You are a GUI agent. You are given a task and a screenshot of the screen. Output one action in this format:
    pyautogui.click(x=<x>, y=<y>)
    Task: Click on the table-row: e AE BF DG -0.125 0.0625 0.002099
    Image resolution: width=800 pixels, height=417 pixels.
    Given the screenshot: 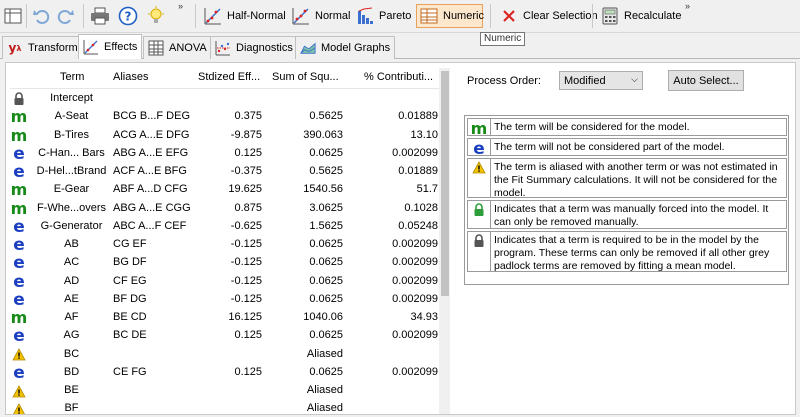 What is the action you would take?
    pyautogui.click(x=225, y=300)
    